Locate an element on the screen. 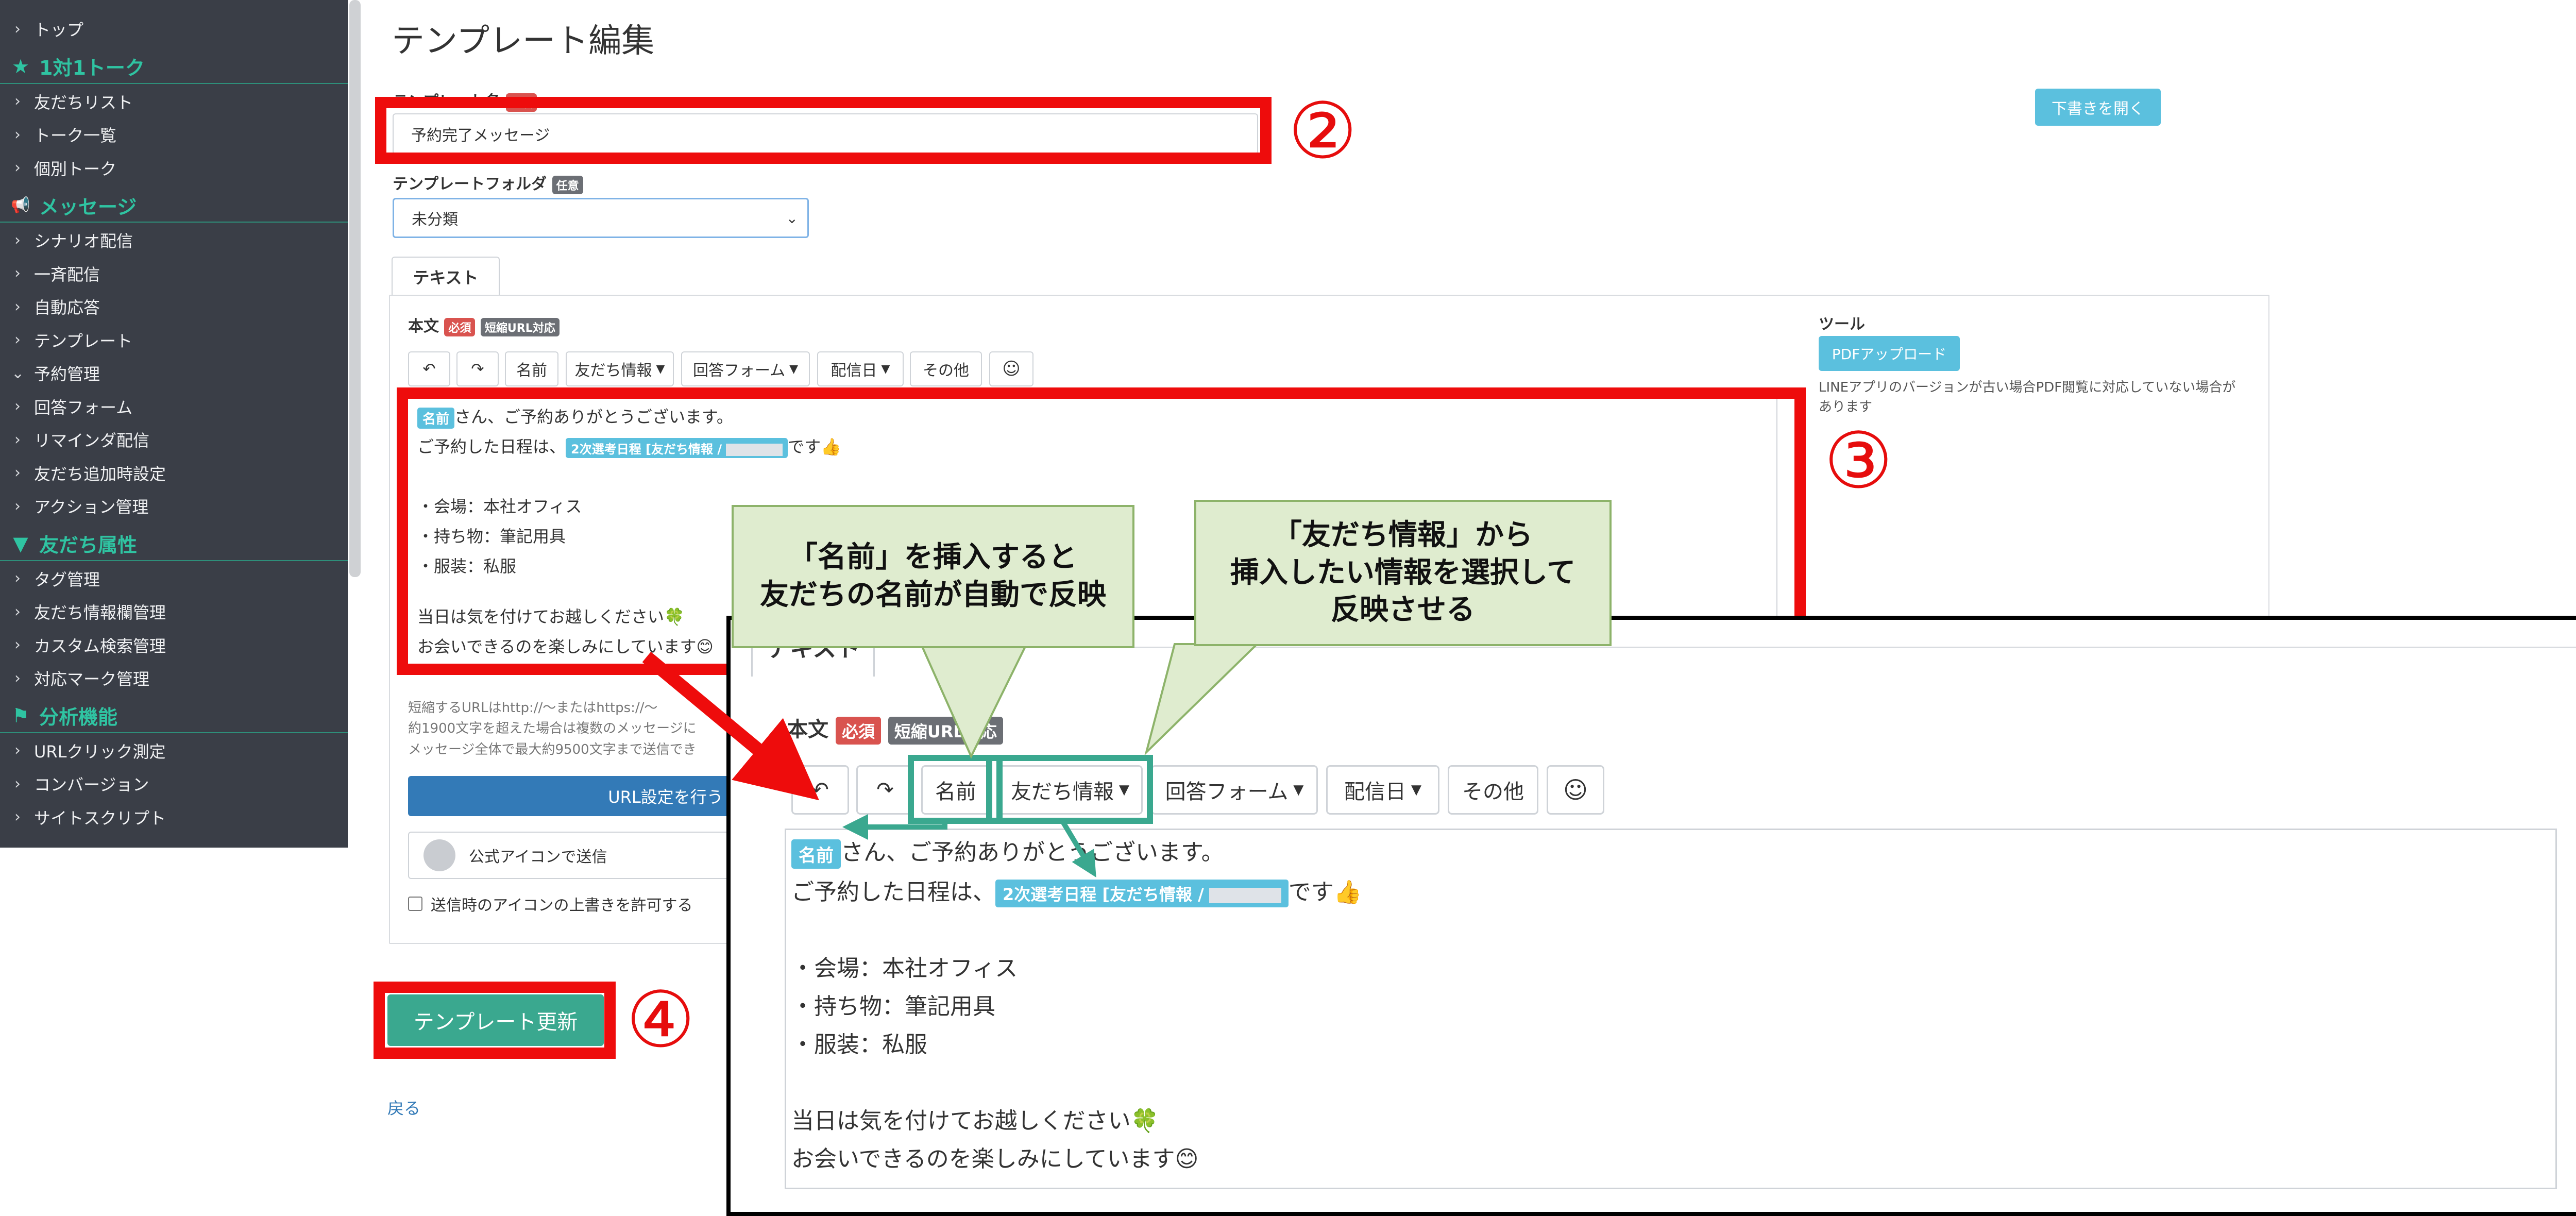 This screenshot has height=1216, width=2576. callout-name-tail is located at coordinates (973, 702).